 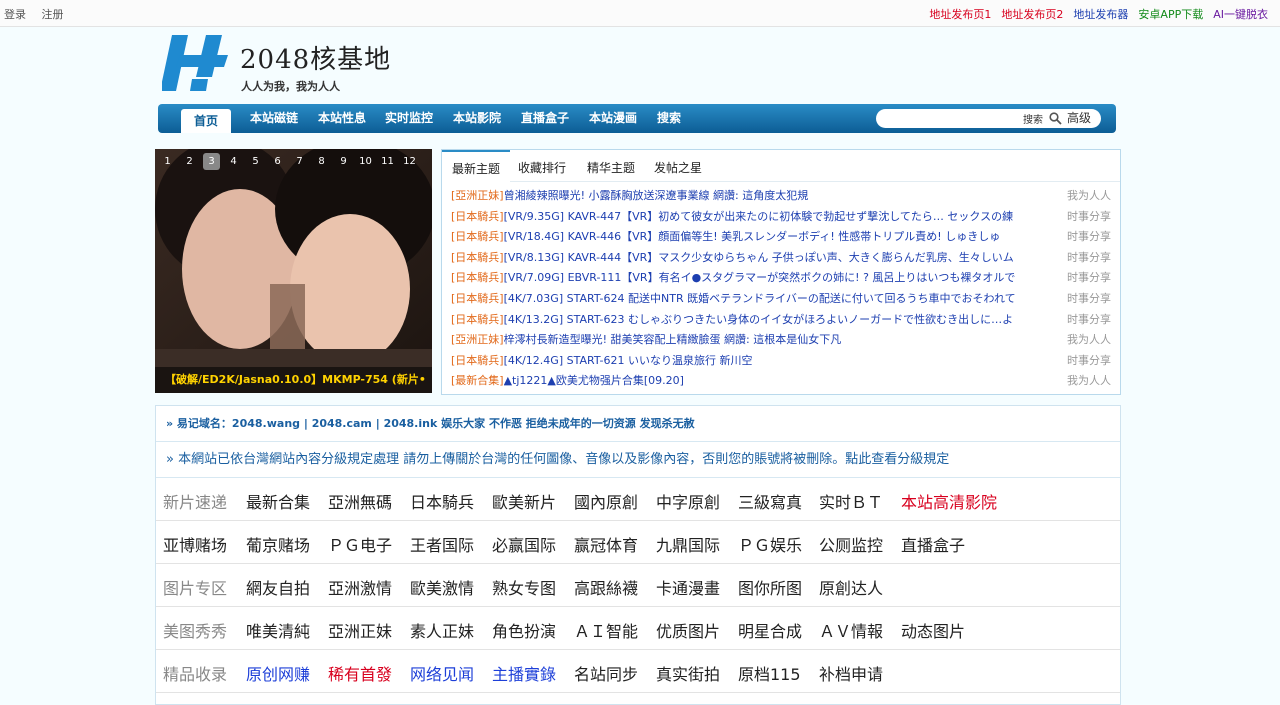 I want to click on forum-board-link: 卡通漫畫, so click(x=688, y=587).